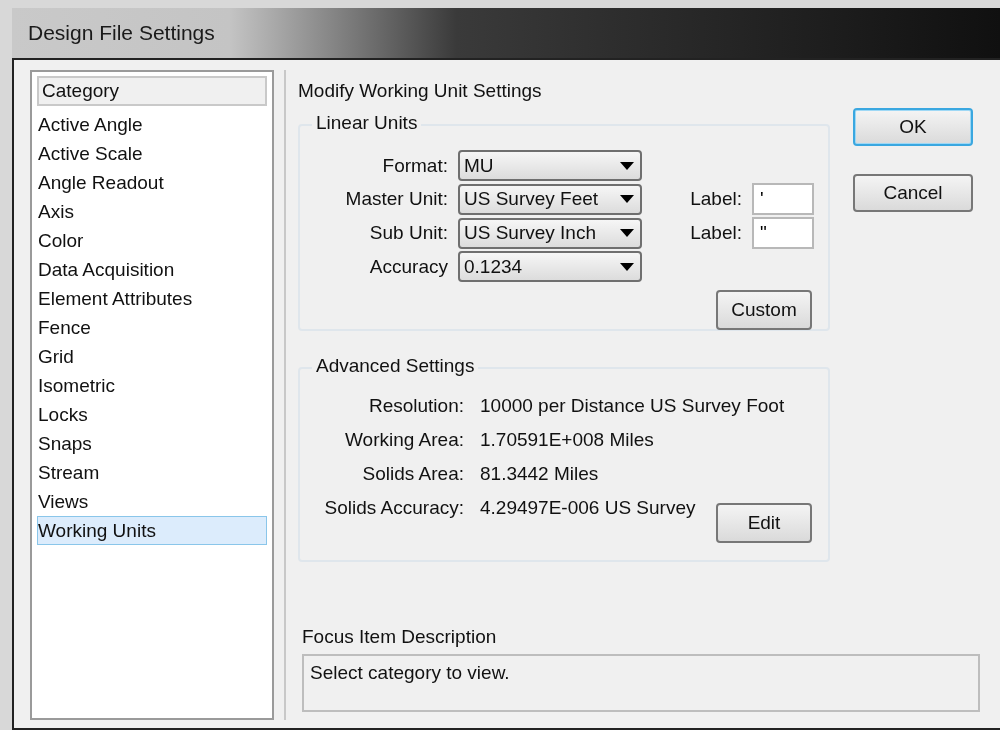  Describe the element at coordinates (152, 182) in the screenshot. I see `category-item: Angle Readout` at that location.